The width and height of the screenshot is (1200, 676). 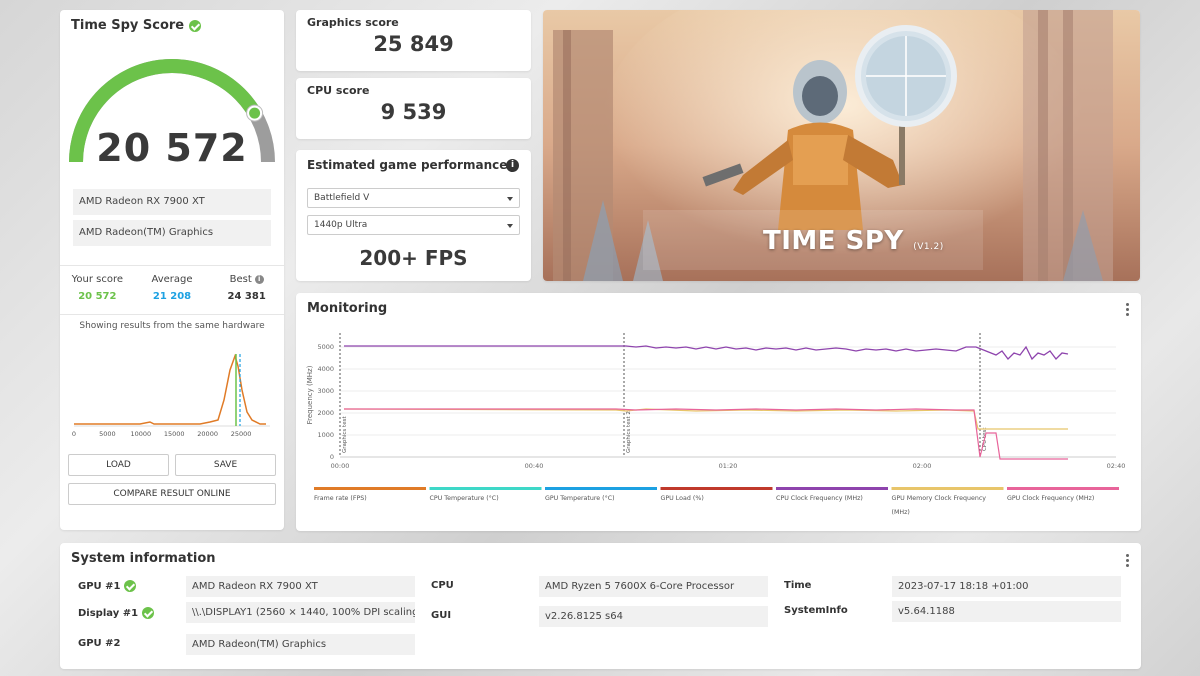 What do you see at coordinates (310, 394) in the screenshot?
I see `y-axis-label: Frequency (MHz)` at bounding box center [310, 394].